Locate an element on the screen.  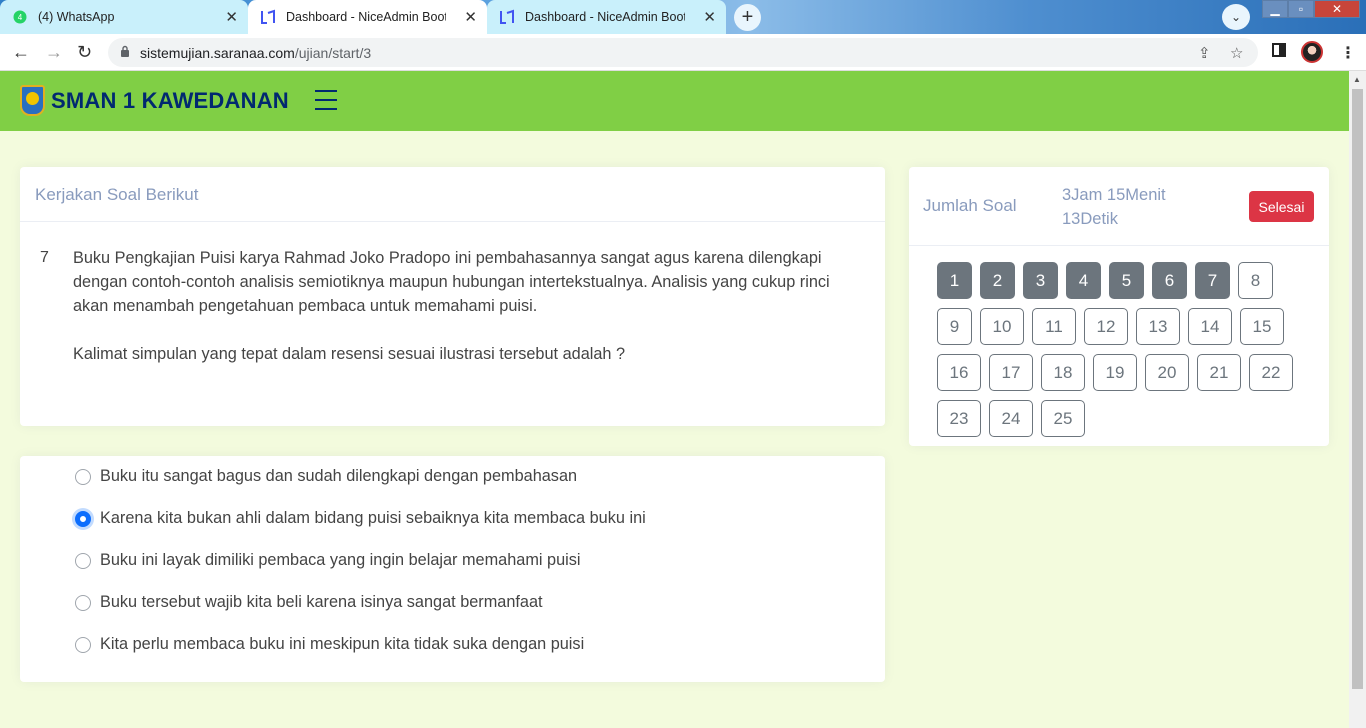
tab-whatsapp: 4 (4) WhatsApp ✕ is located at coordinates (124, 17).